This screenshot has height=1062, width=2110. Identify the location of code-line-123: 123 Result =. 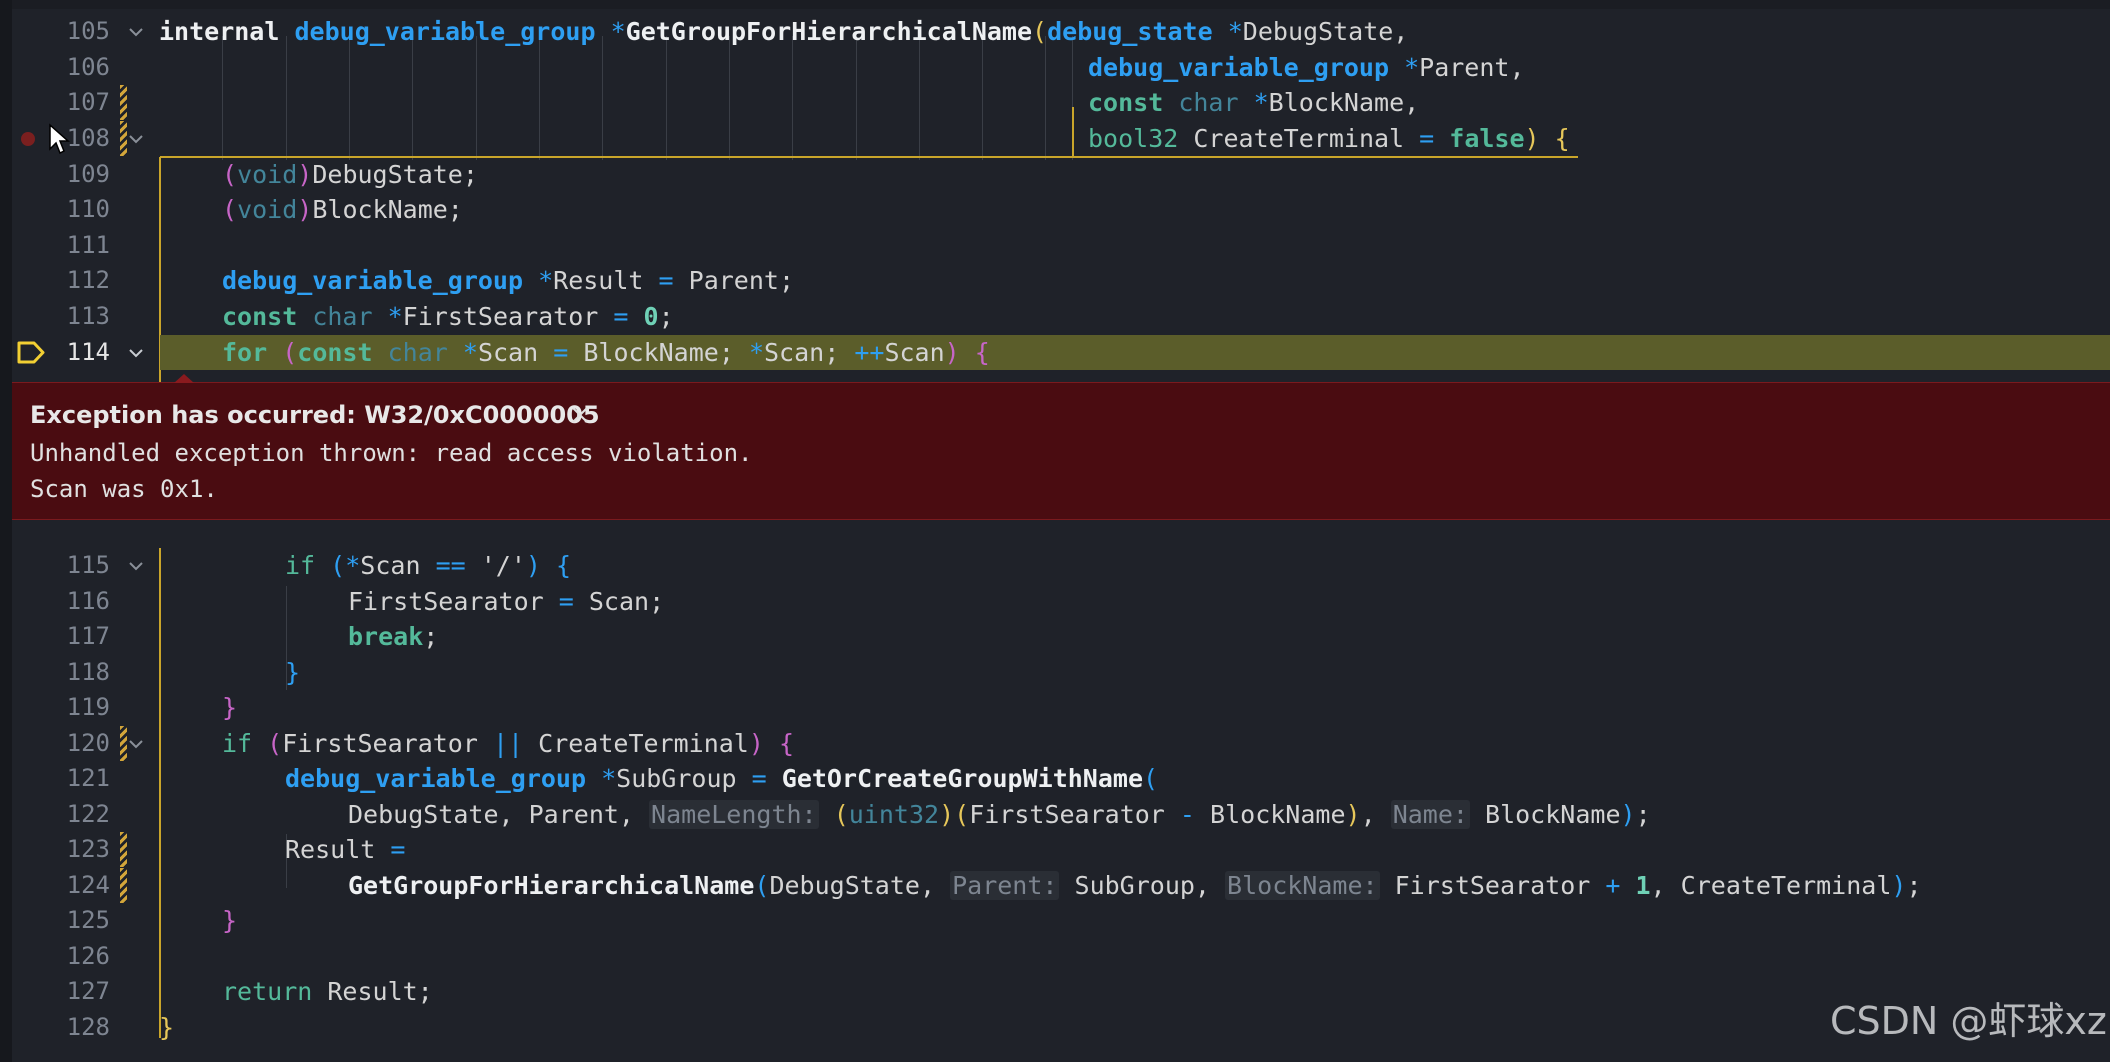
(1055, 849).